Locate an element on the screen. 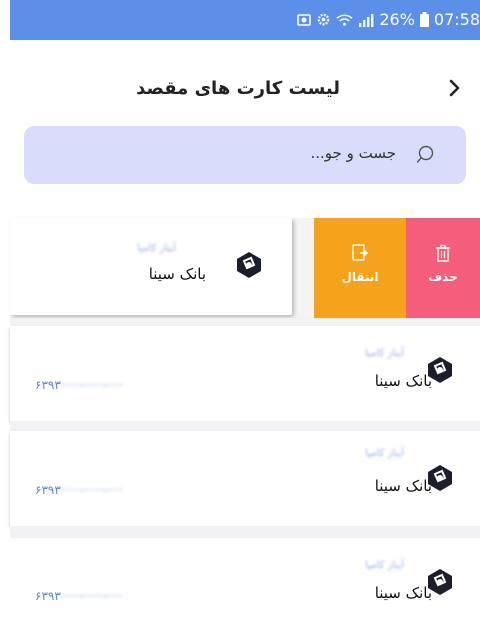 This screenshot has height=630, width=480. delete-action-button: حذف is located at coordinates (443, 268).